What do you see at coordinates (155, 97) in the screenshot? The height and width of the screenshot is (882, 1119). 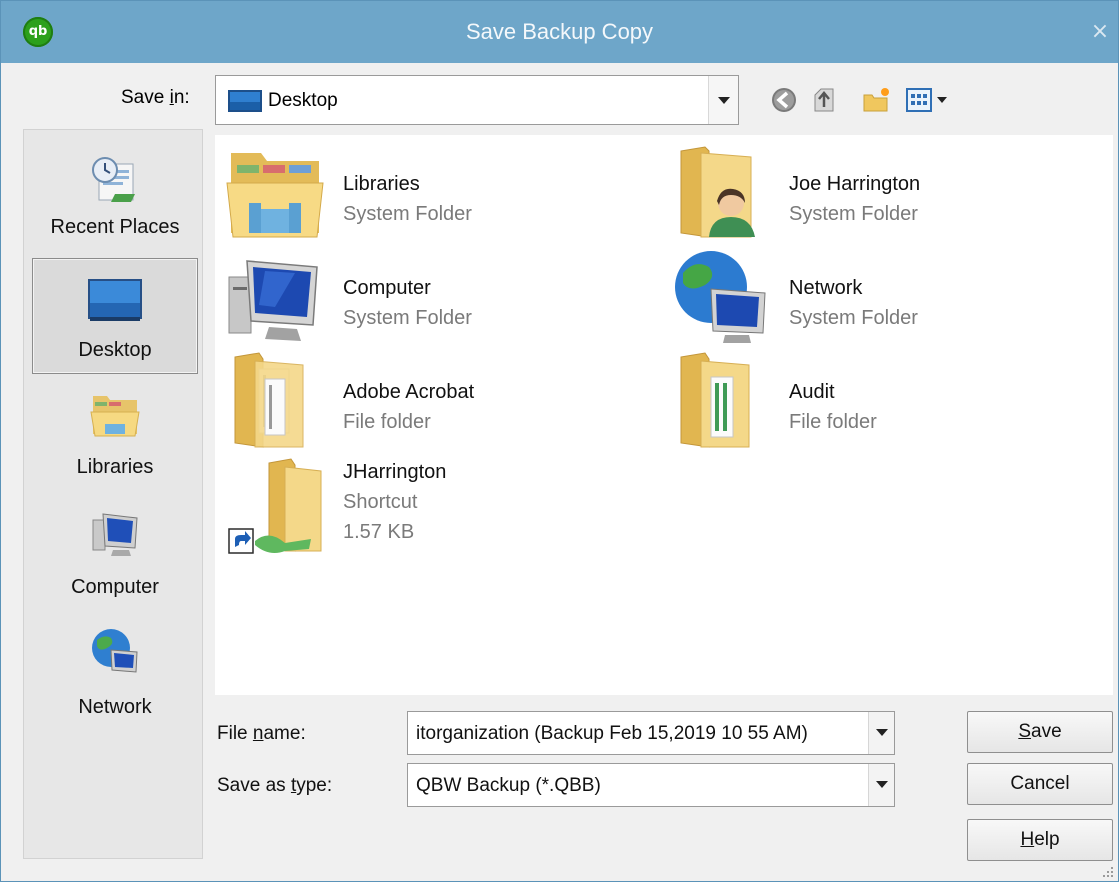 I see `save-in-label: Save in:` at bounding box center [155, 97].